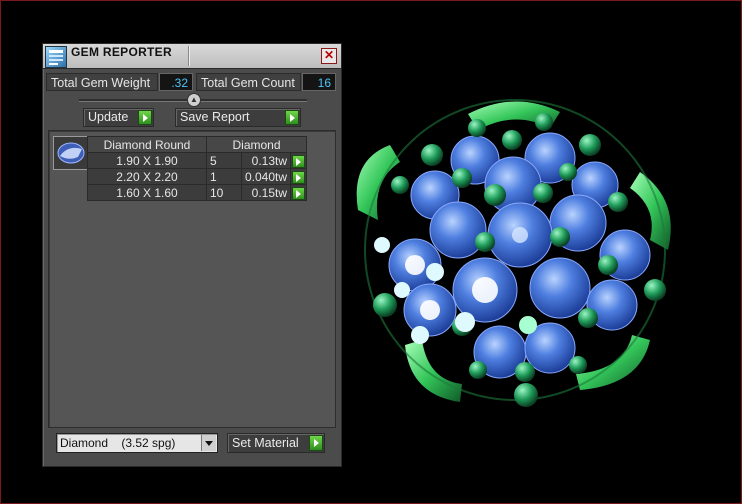 The image size is (742, 504). I want to click on gem-count: 10, so click(224, 192).